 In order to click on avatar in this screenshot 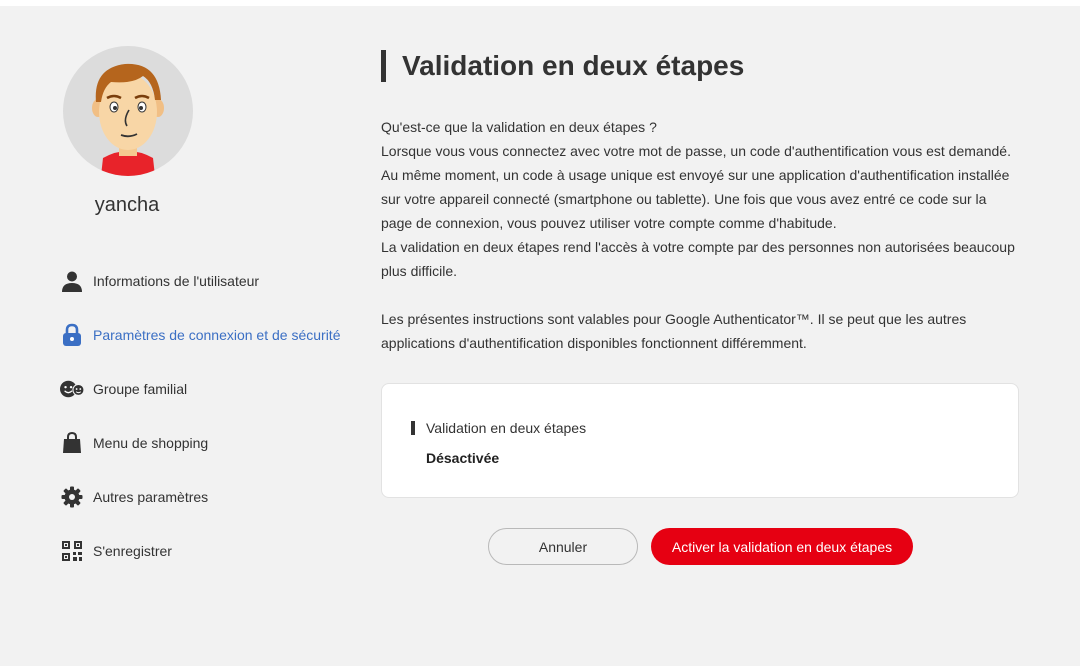, I will do `click(128, 111)`.